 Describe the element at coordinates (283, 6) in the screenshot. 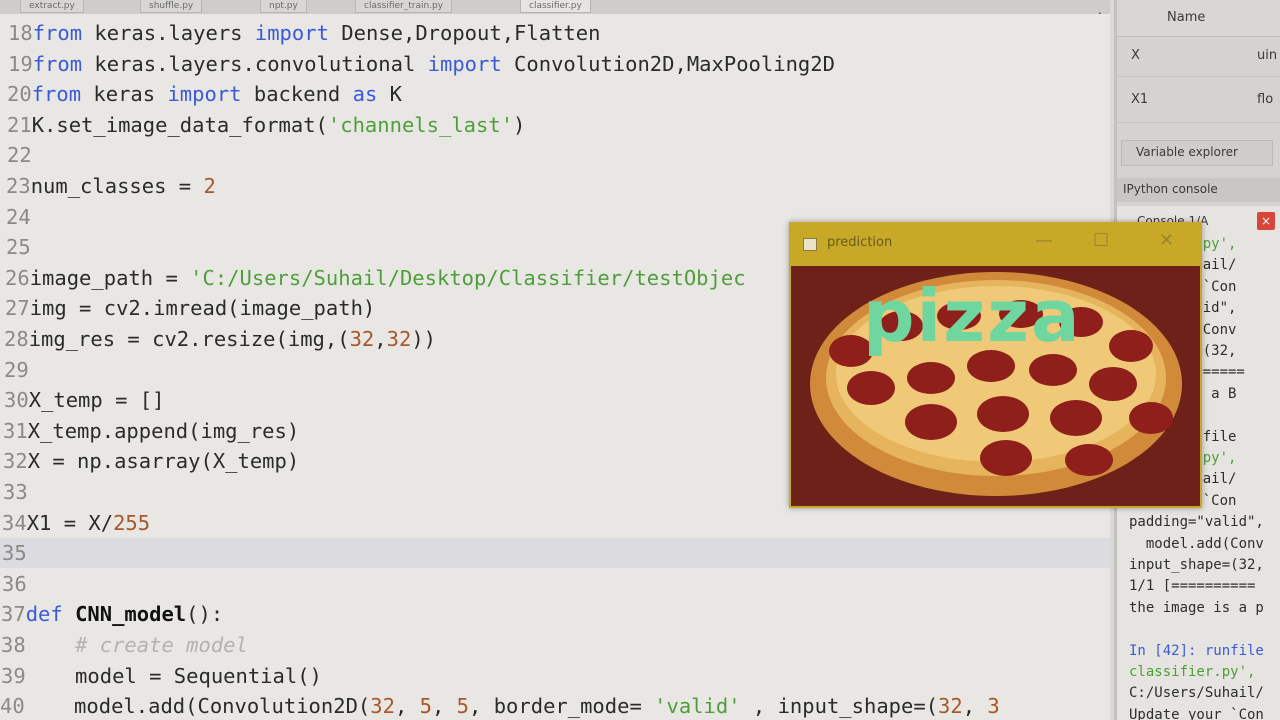

I see `tab-npt: npt.py` at that location.